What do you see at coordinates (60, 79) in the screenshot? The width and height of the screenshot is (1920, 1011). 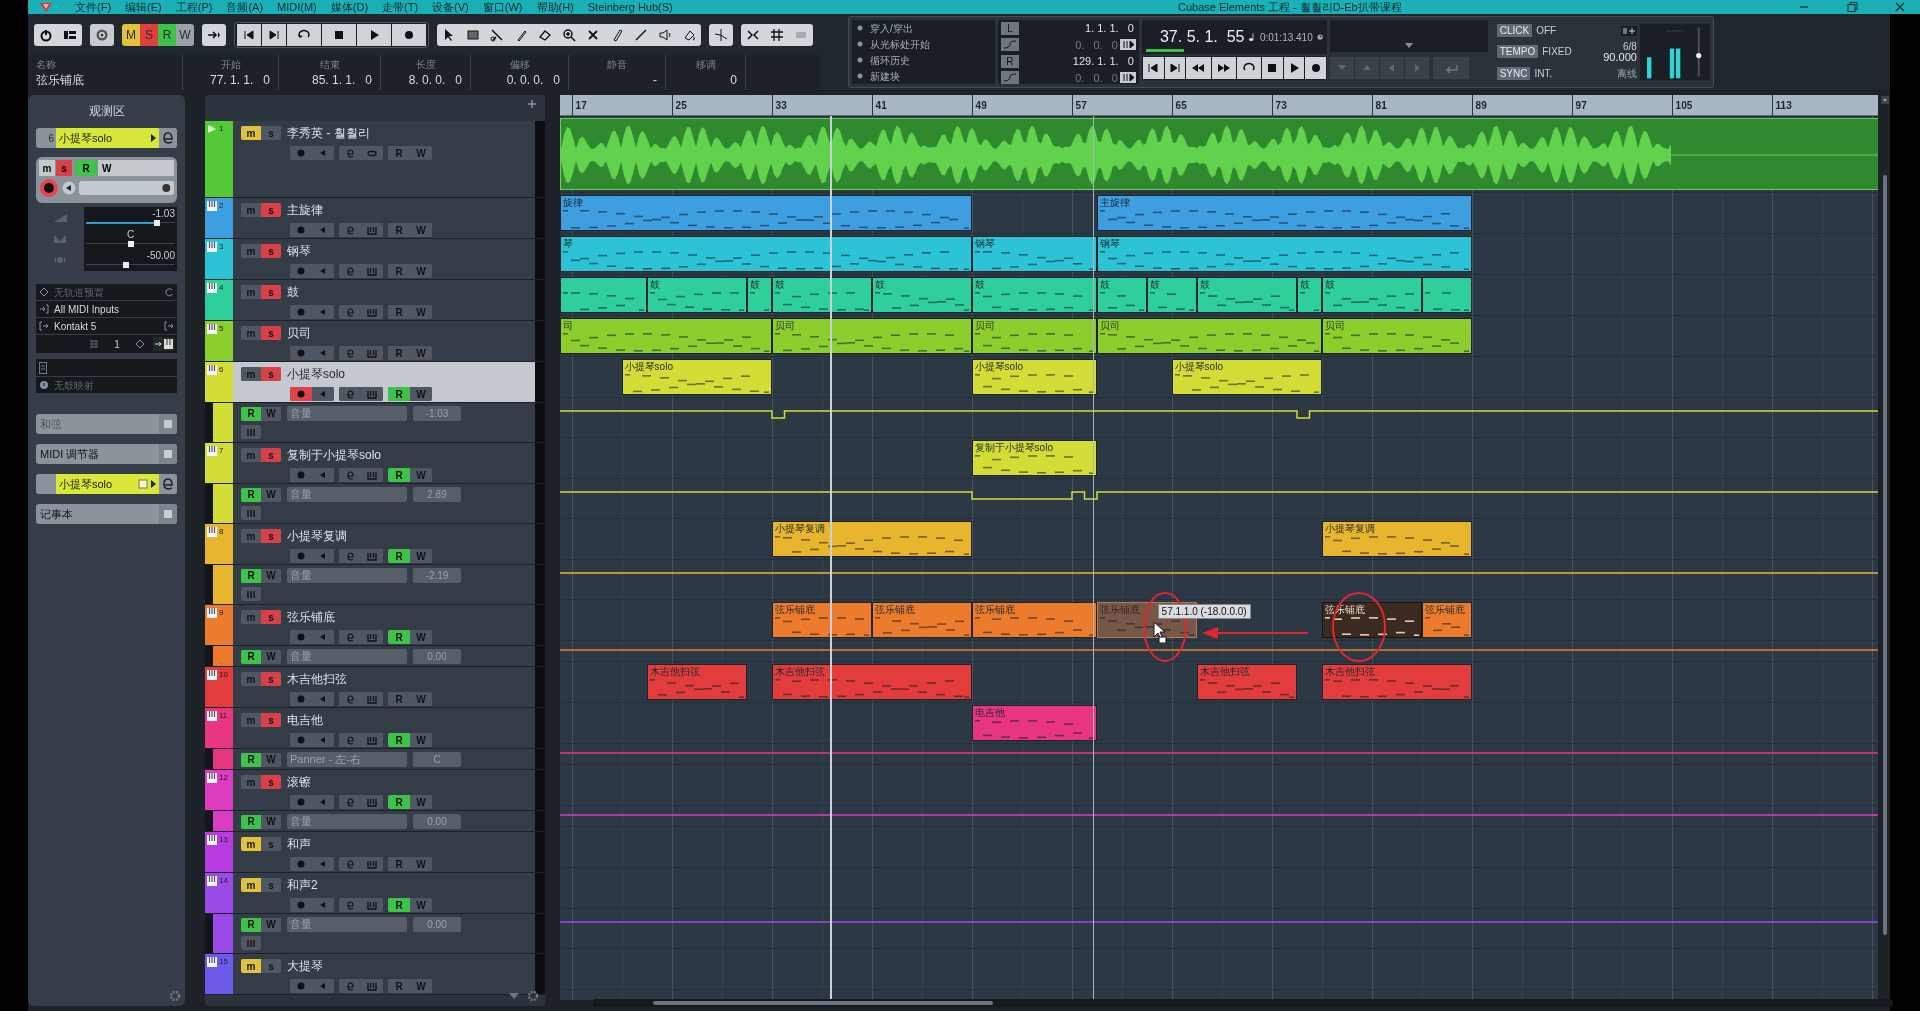 I see `field-value: 弦乐铺底` at bounding box center [60, 79].